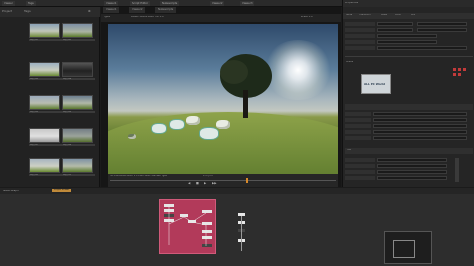 Image resolution: width=474 pixels, height=266 pixels. I want to click on clip-label: clip_003, so click(45, 79).